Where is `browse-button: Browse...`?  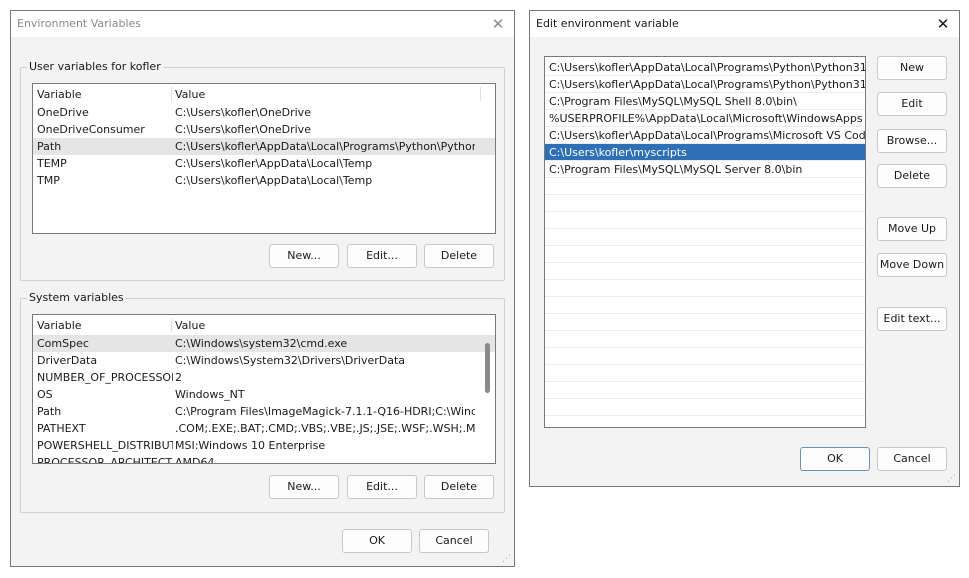
browse-button: Browse... is located at coordinates (912, 141).